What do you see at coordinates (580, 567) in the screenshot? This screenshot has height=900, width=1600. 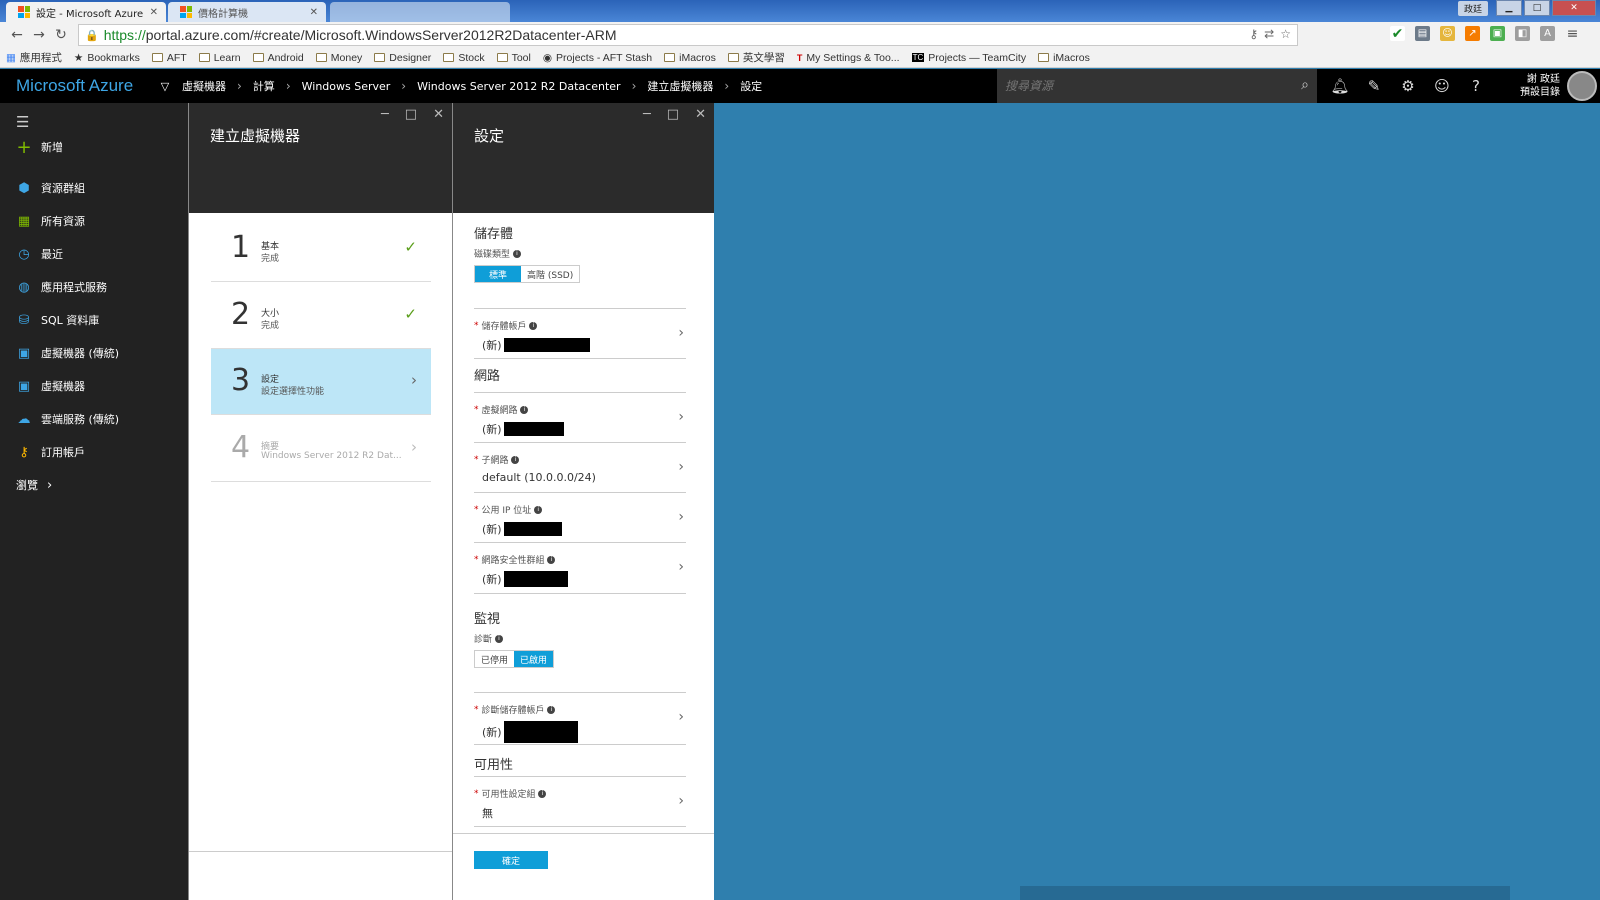 I see `nsg-row: * 網路安全性群組 i (新) ›` at bounding box center [580, 567].